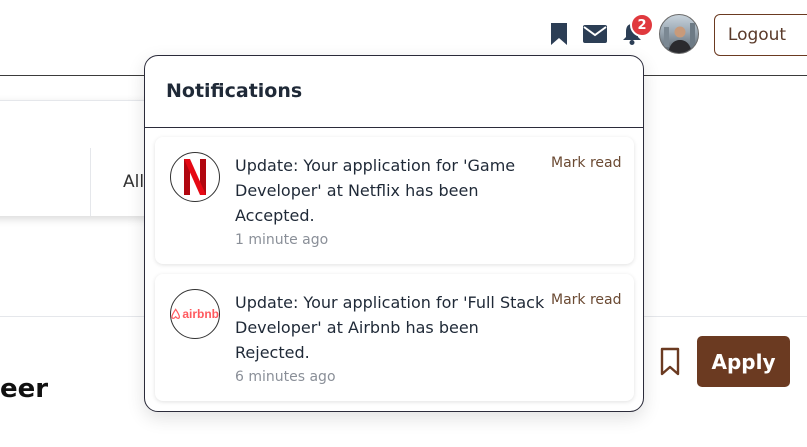  Describe the element at coordinates (285, 377) in the screenshot. I see `notification-time: 6 minutes ago` at that location.